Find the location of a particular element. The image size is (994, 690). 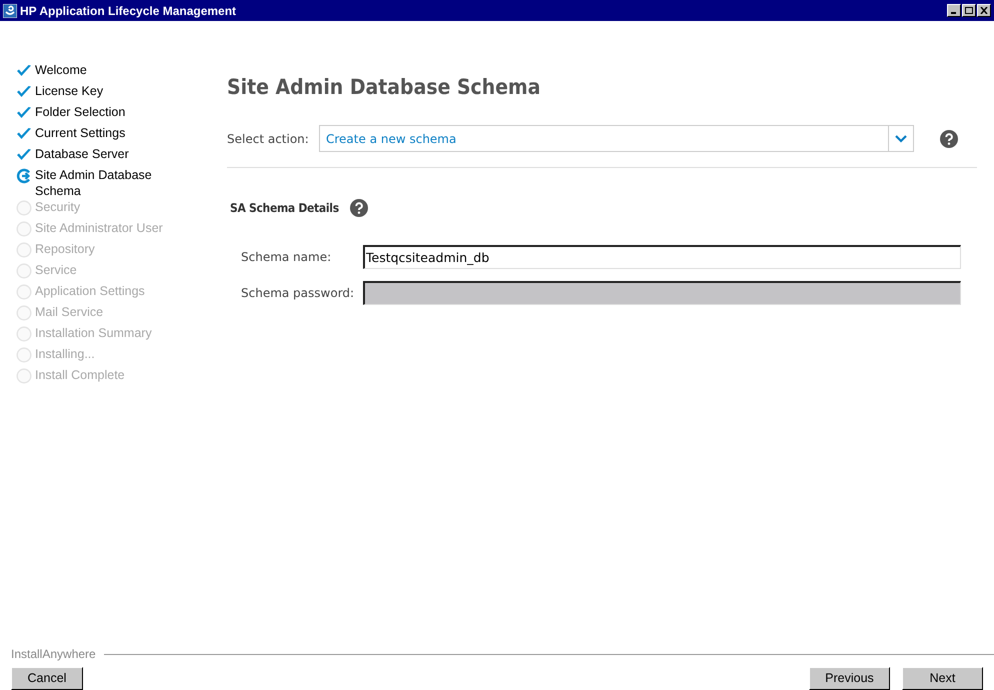

window-title: HP Application Lifecycle Management is located at coordinates (128, 11).